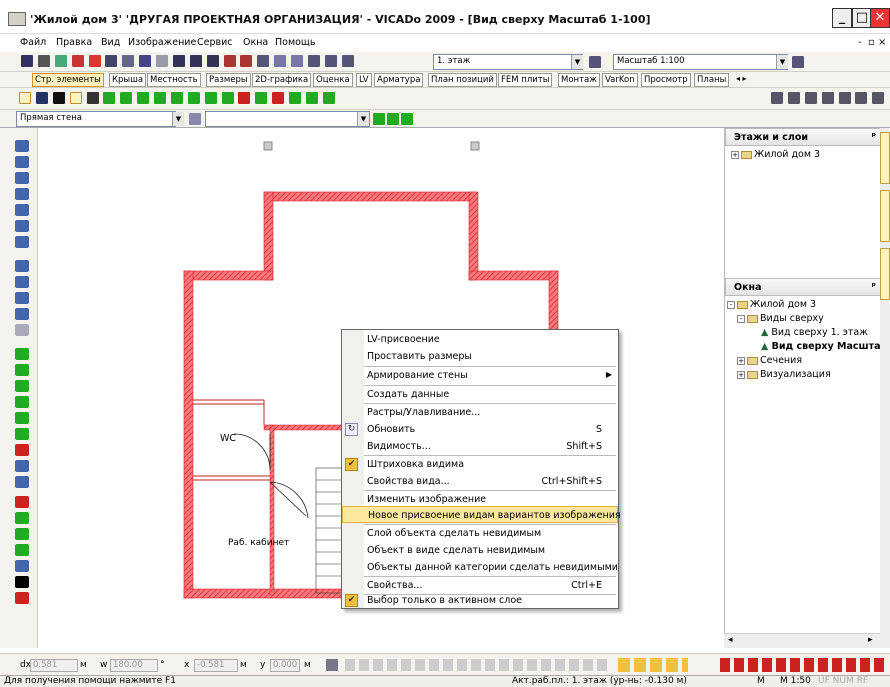  I want to click on y-field: 0.000, so click(285, 665).